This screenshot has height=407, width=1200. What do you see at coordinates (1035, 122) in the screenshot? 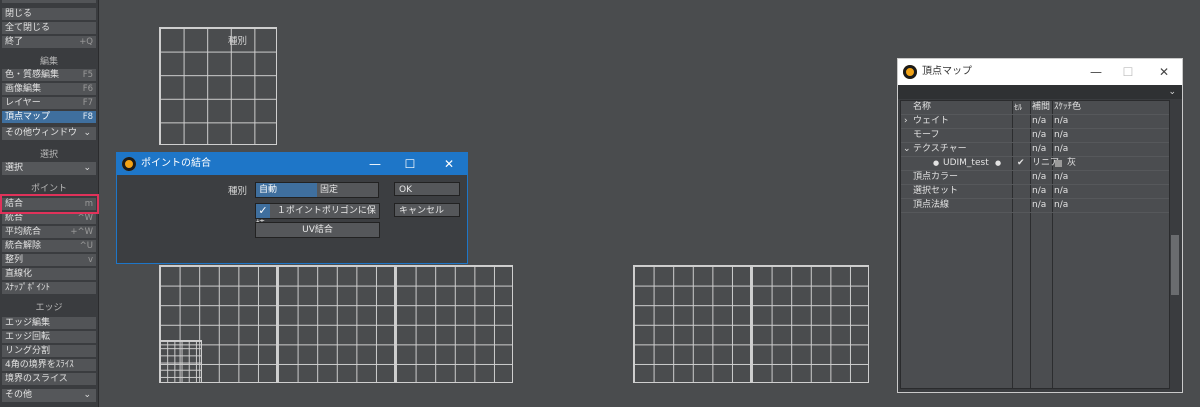
I see `list-item-weight: › ウェイト n/a n/a` at bounding box center [1035, 122].